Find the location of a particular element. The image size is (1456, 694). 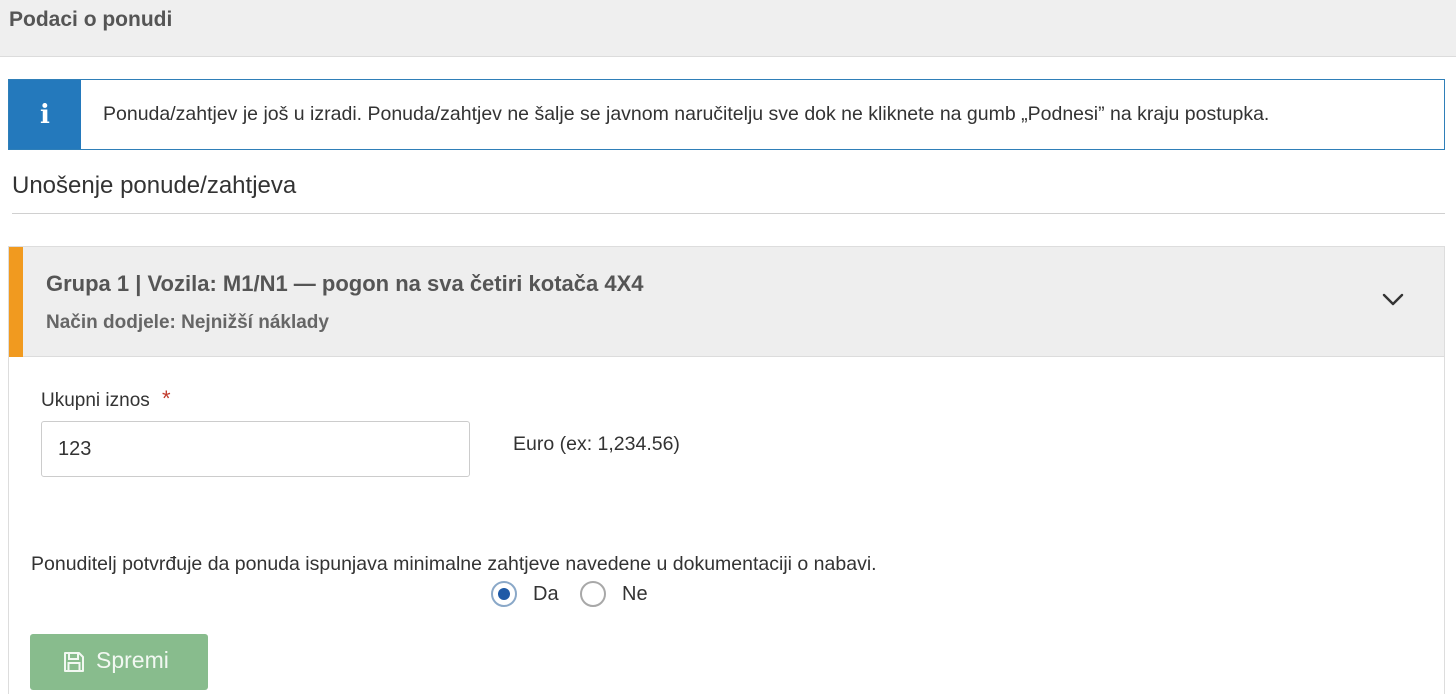

radio-label-ne: Ne is located at coordinates (635, 594).